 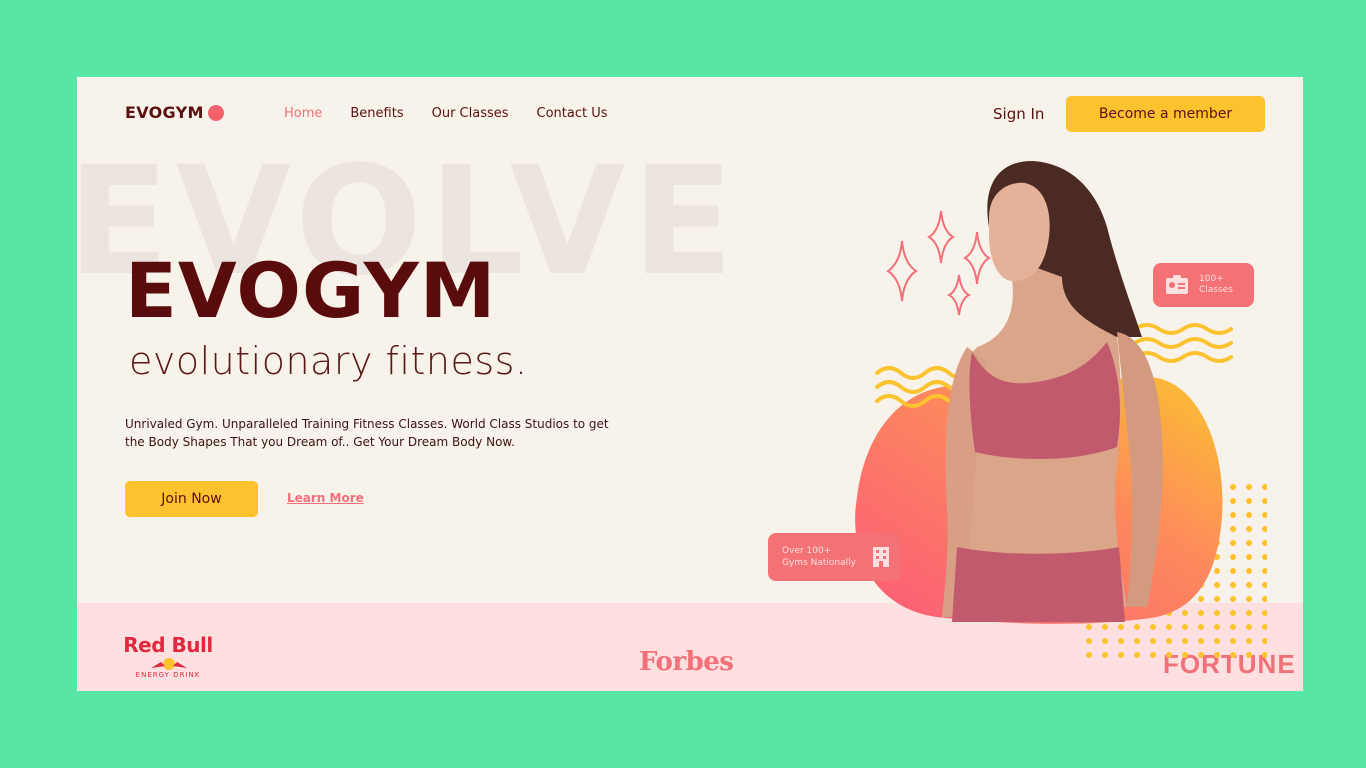 I want to click on classes-badge-text: 100+ Classes, so click(x=1216, y=285).